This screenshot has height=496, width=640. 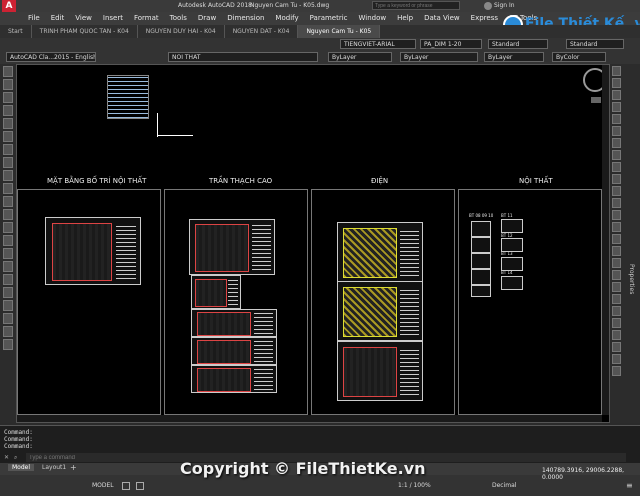 I want to click on file-tab: TRINH PHAM QUOC TAN - K04, so click(x=85, y=31).